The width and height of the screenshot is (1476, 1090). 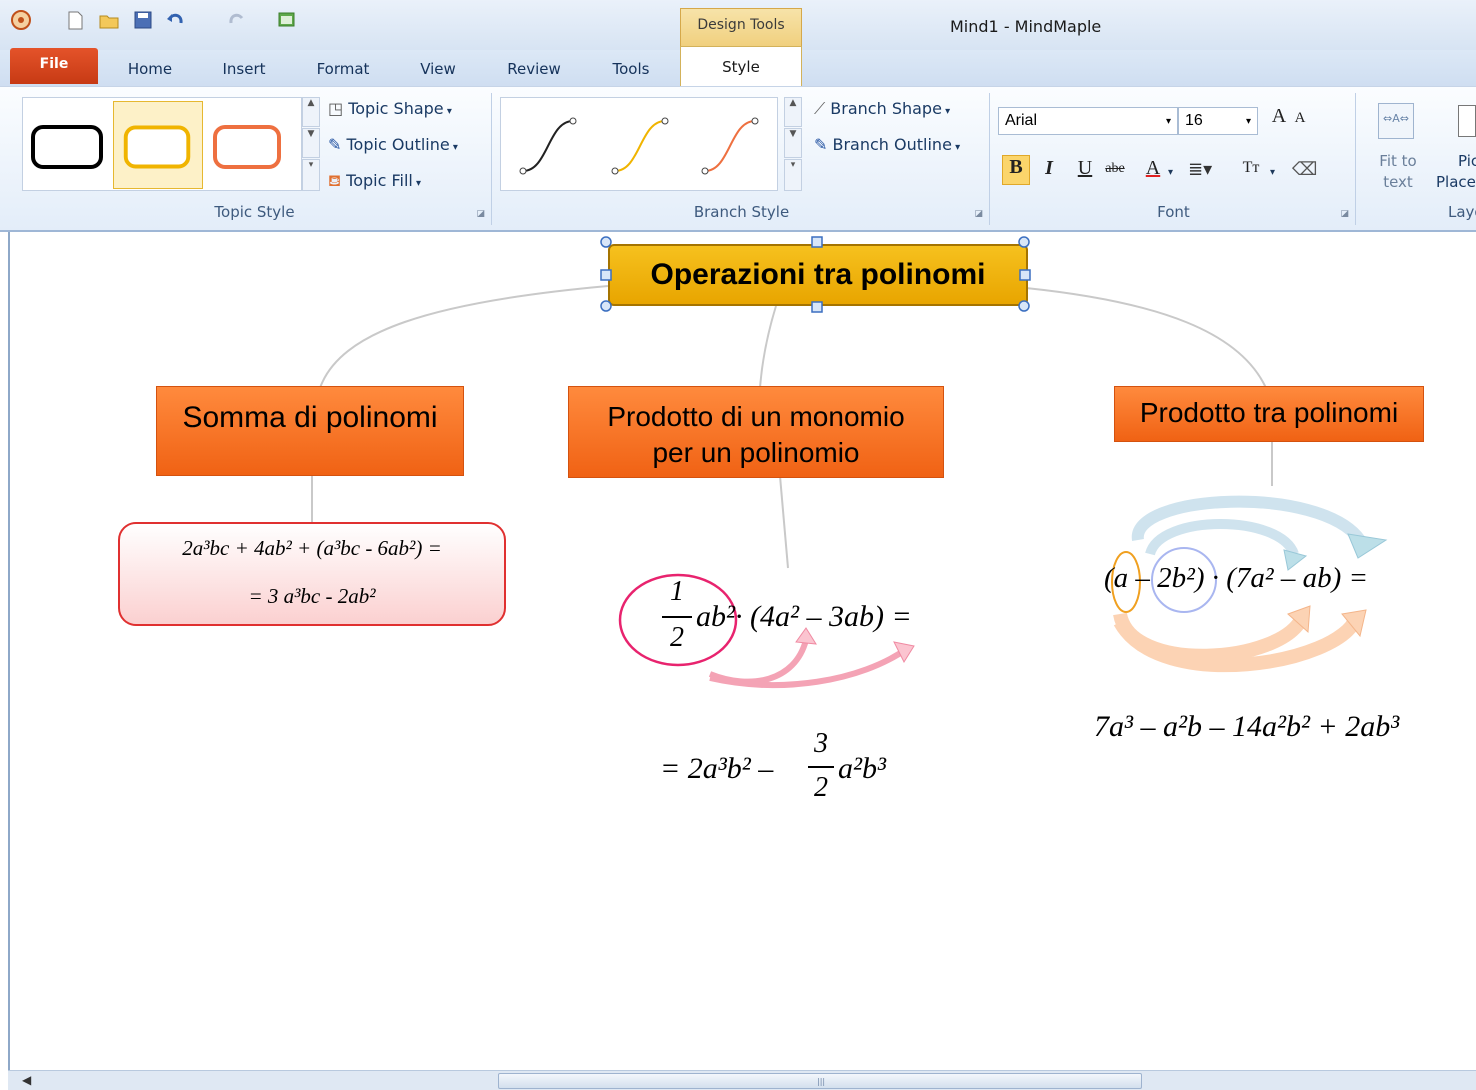 I want to click on formula-somma-line1: 2a³bc + 4ab² + (a³bc - 6ab²) =, so click(x=312, y=548).